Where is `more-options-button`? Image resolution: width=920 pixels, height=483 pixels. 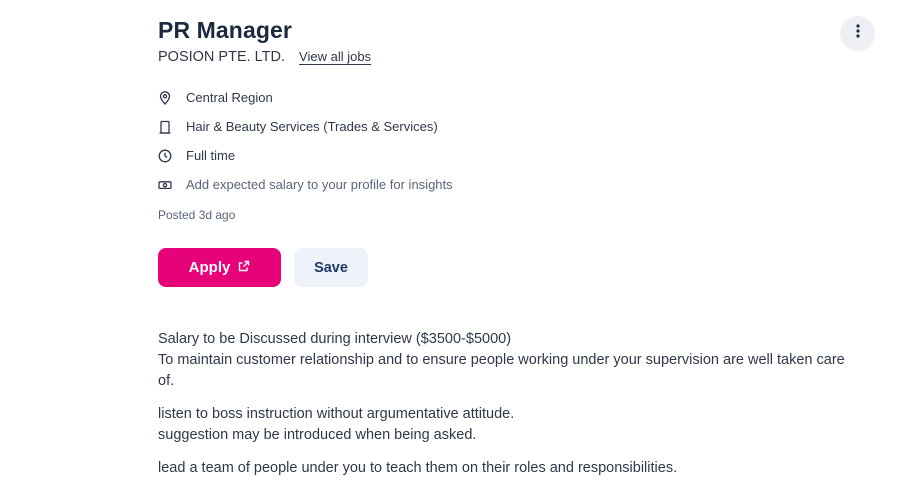 more-options-button is located at coordinates (857, 33).